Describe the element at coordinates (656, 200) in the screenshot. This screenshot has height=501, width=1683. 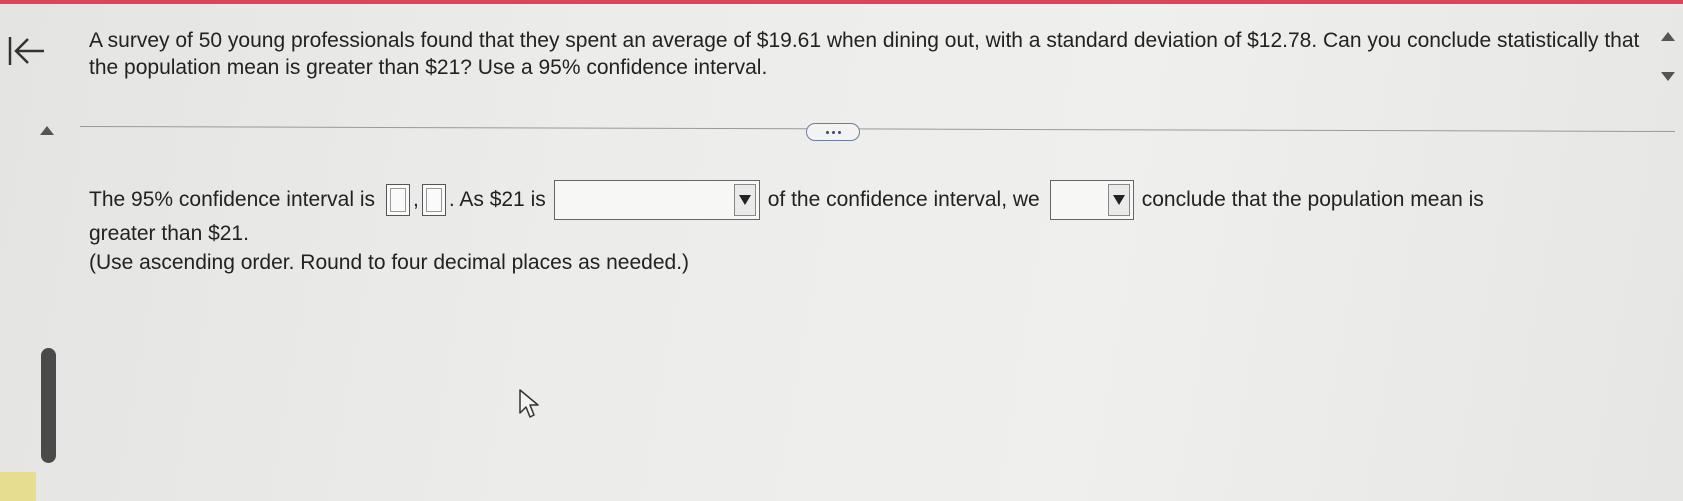
I see `position-dropdown` at that location.